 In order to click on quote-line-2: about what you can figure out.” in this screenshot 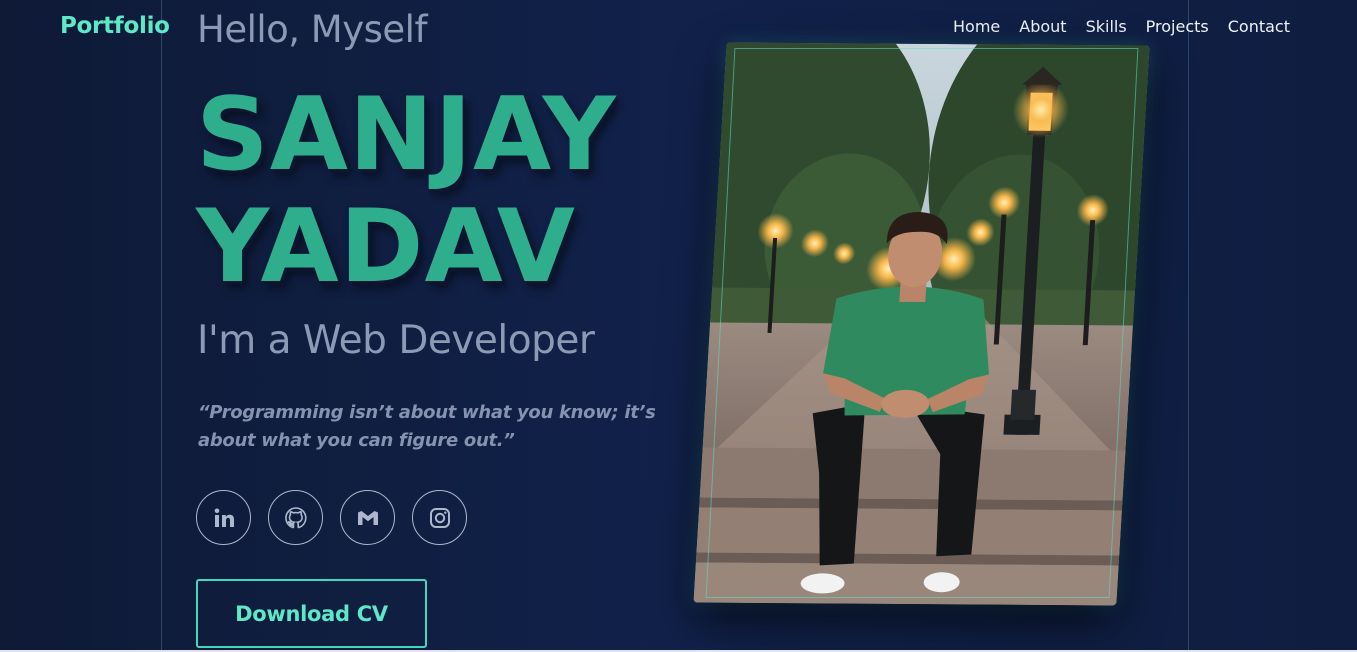, I will do `click(356, 440)`.